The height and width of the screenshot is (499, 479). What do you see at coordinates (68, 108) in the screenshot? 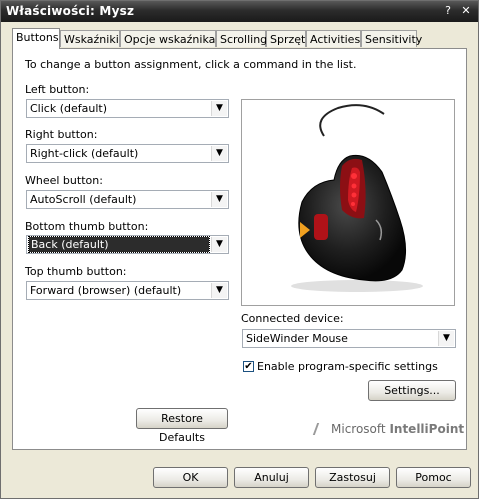
I see `left-button-value: Click (default)` at bounding box center [68, 108].